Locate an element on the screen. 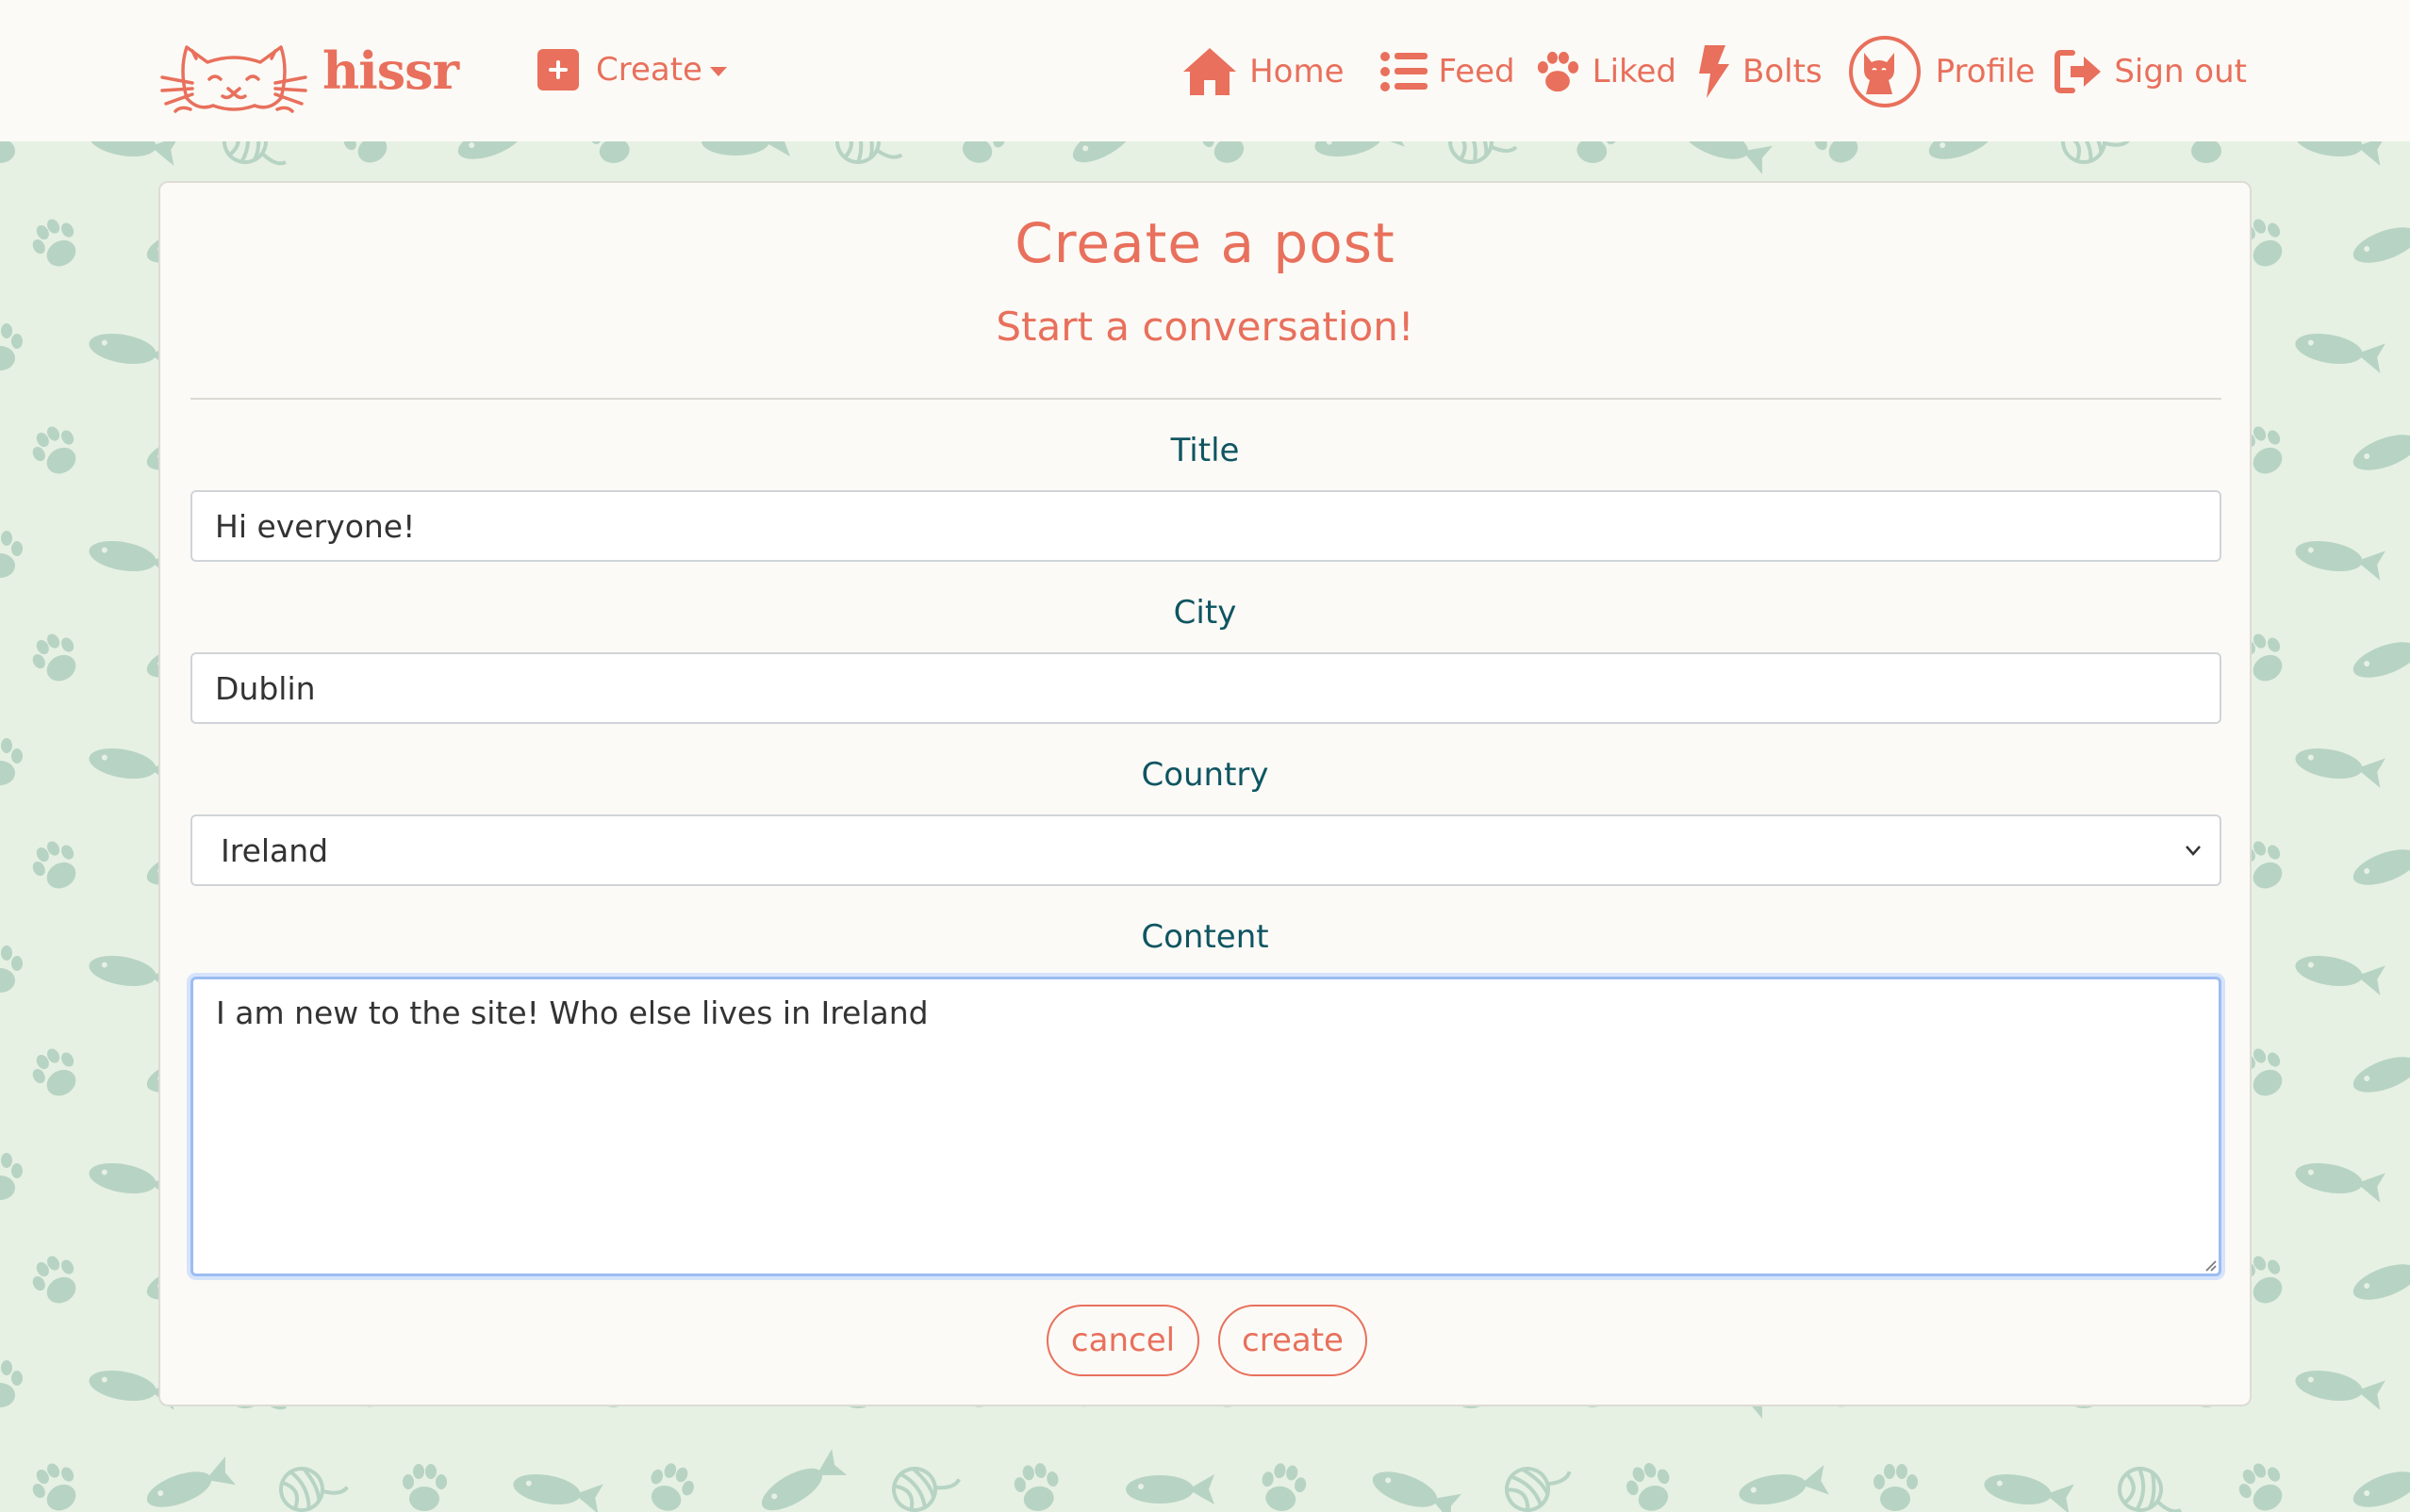 Image resolution: width=2410 pixels, height=1512 pixels. profile-avatar is located at coordinates (1884, 71).